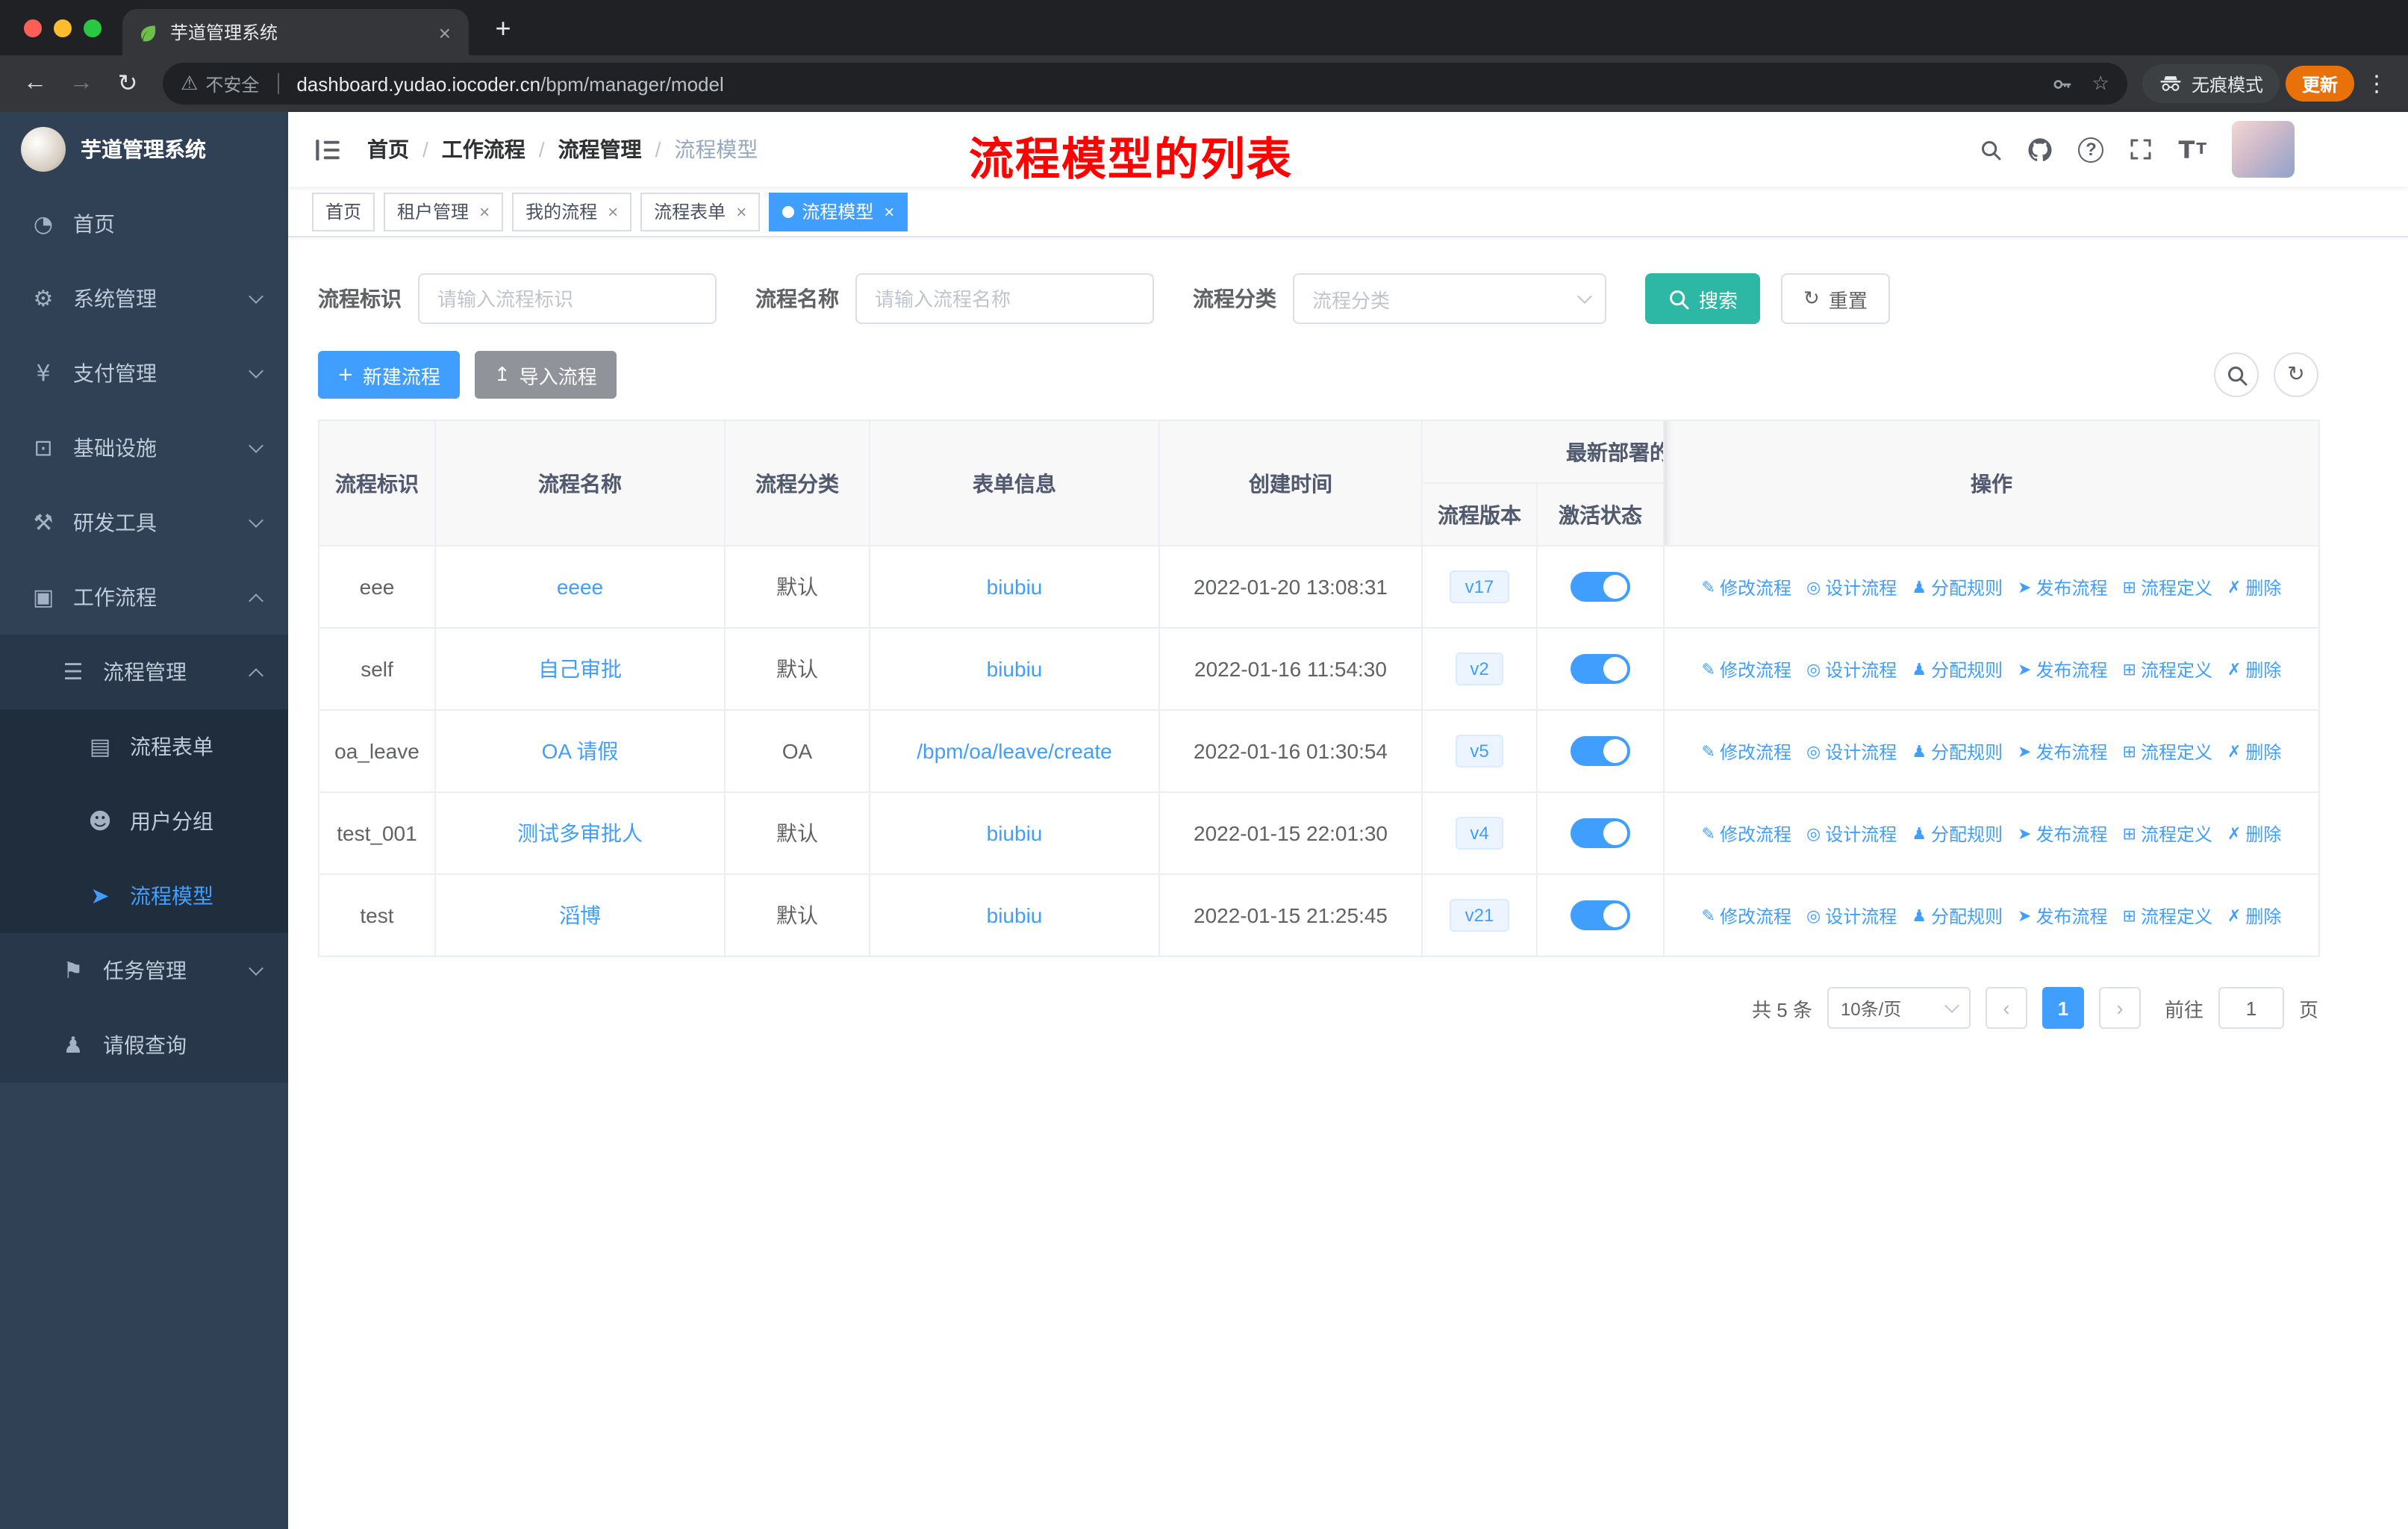  What do you see at coordinates (343, 211) in the screenshot?
I see `tag: 首页` at bounding box center [343, 211].